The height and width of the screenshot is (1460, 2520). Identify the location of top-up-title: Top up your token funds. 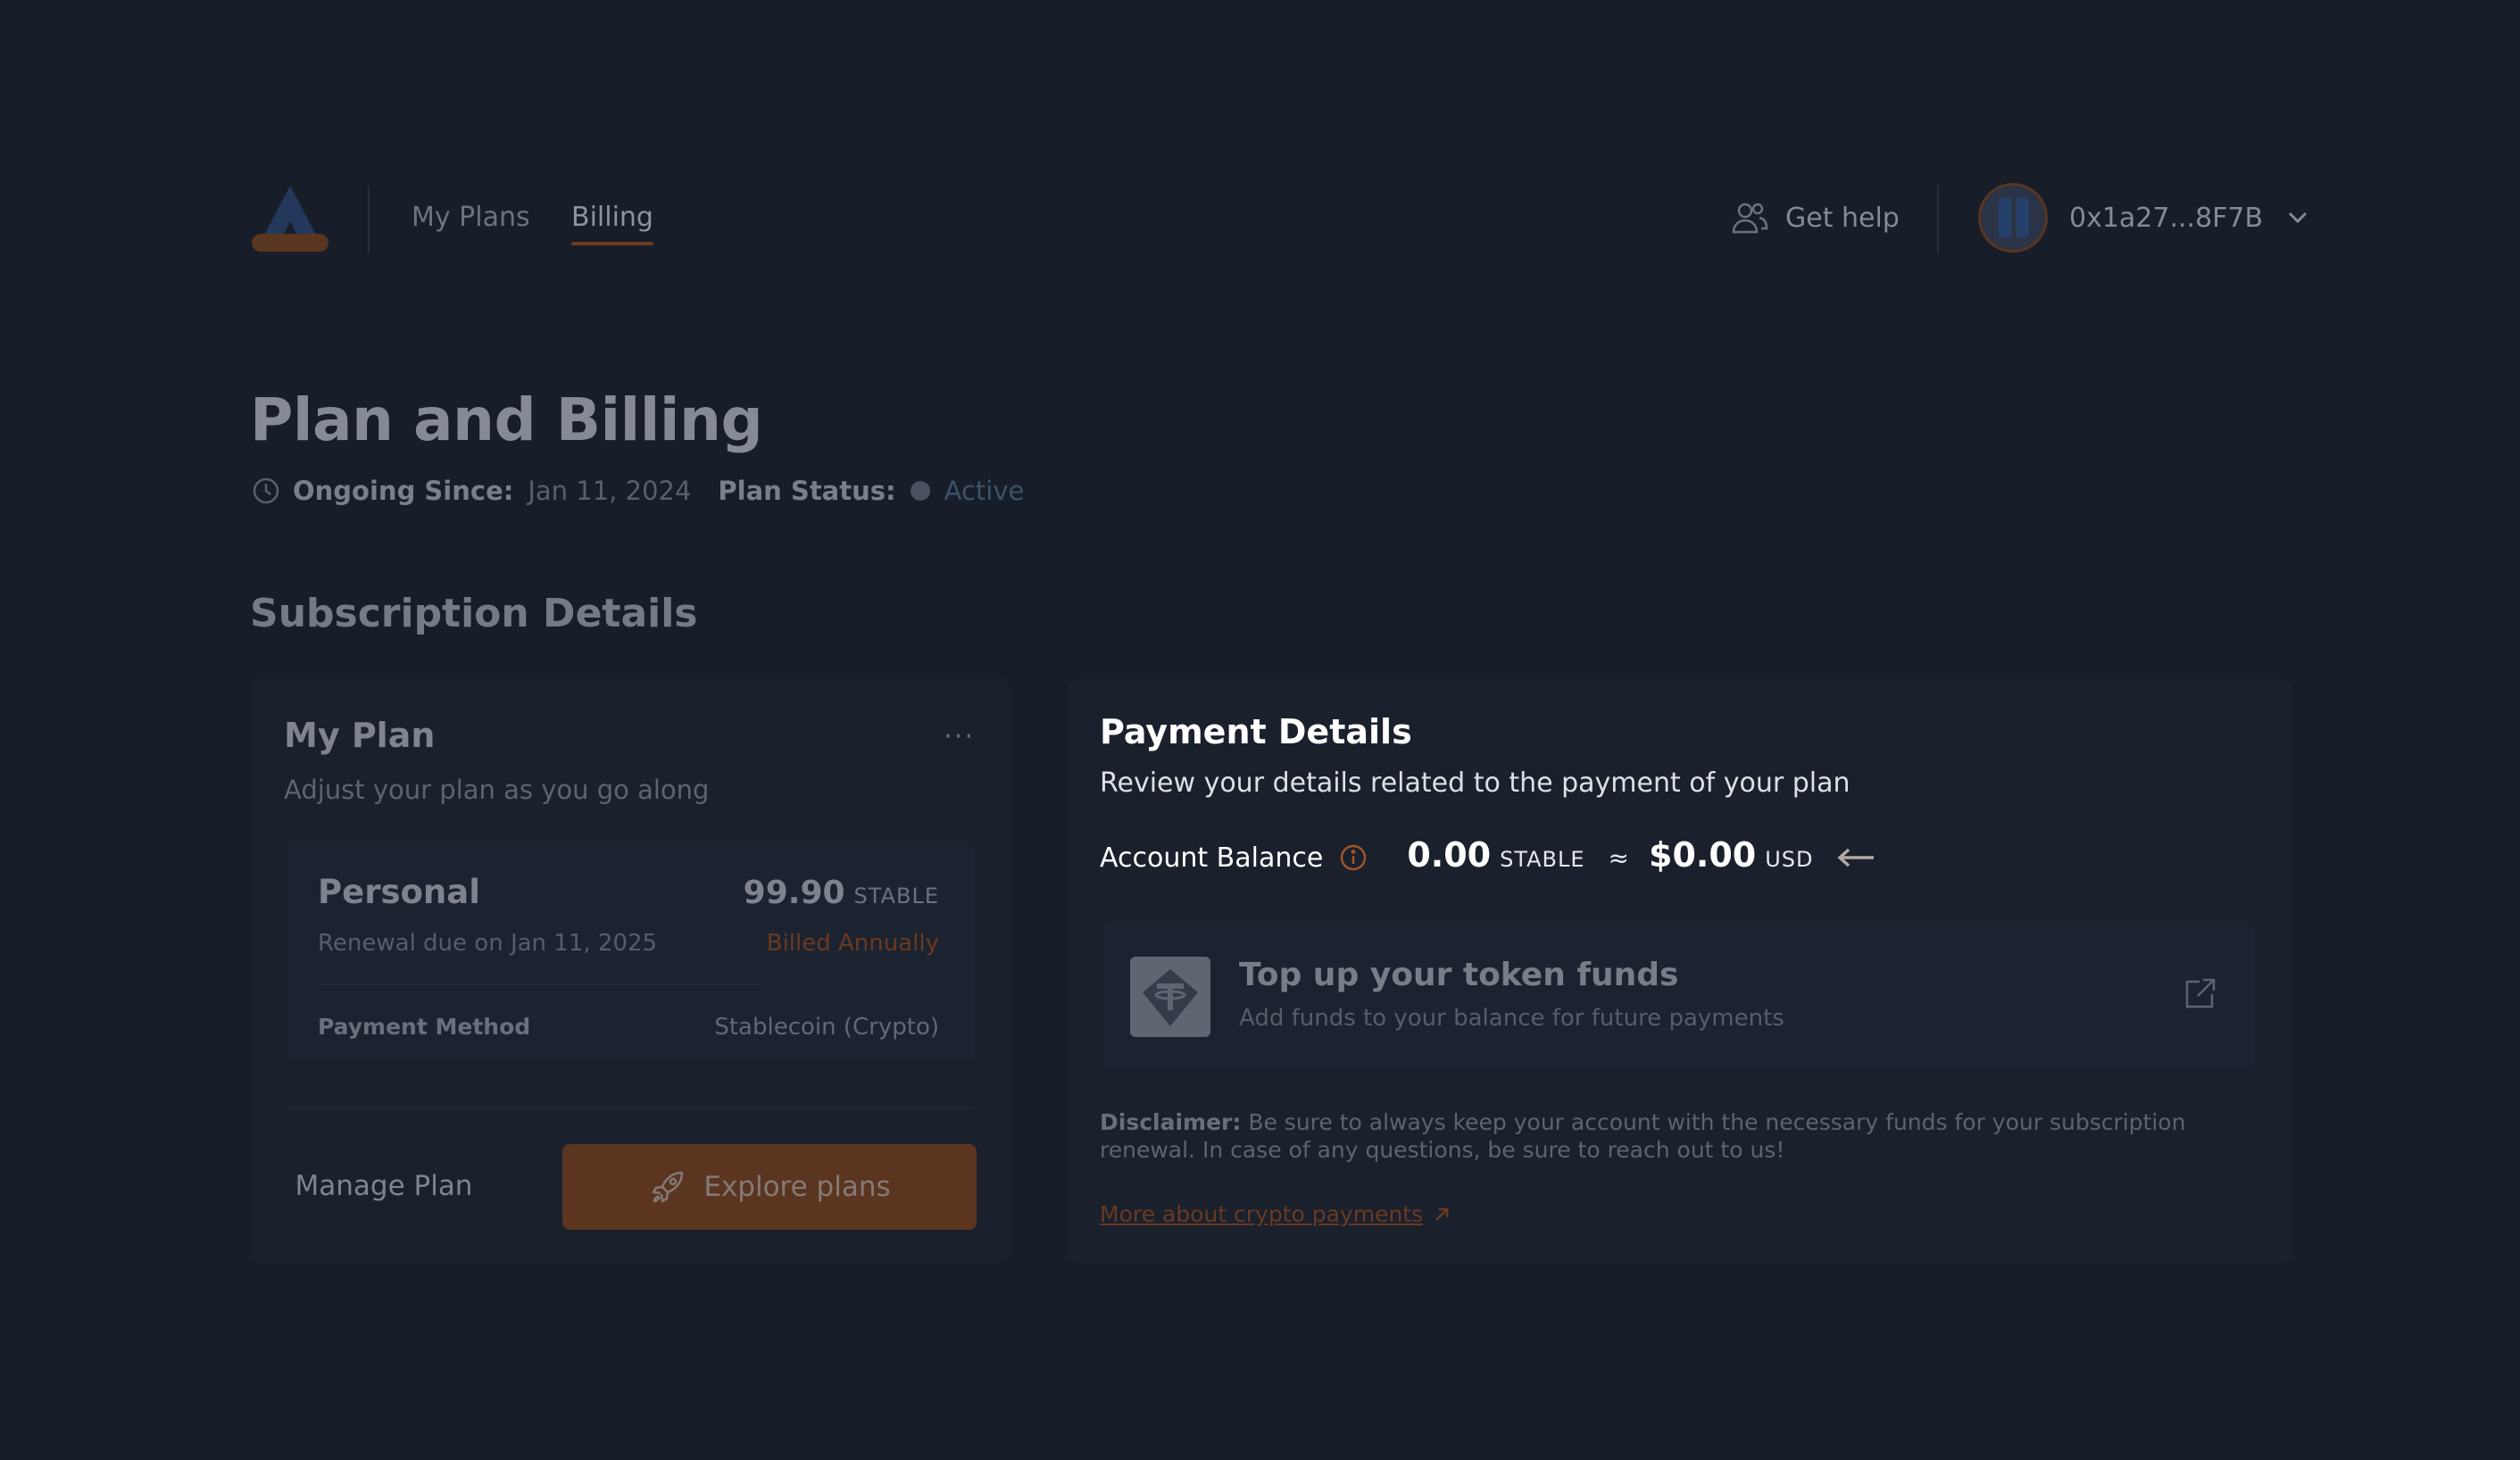
(1459, 975).